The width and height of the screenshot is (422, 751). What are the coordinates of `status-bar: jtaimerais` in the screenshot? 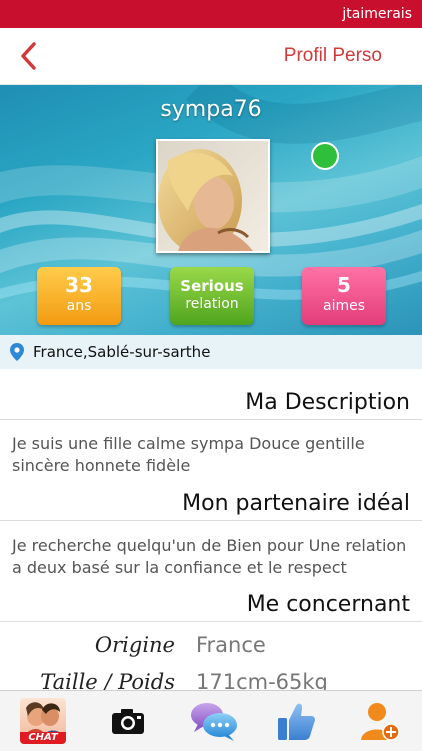 It's located at (211, 14).